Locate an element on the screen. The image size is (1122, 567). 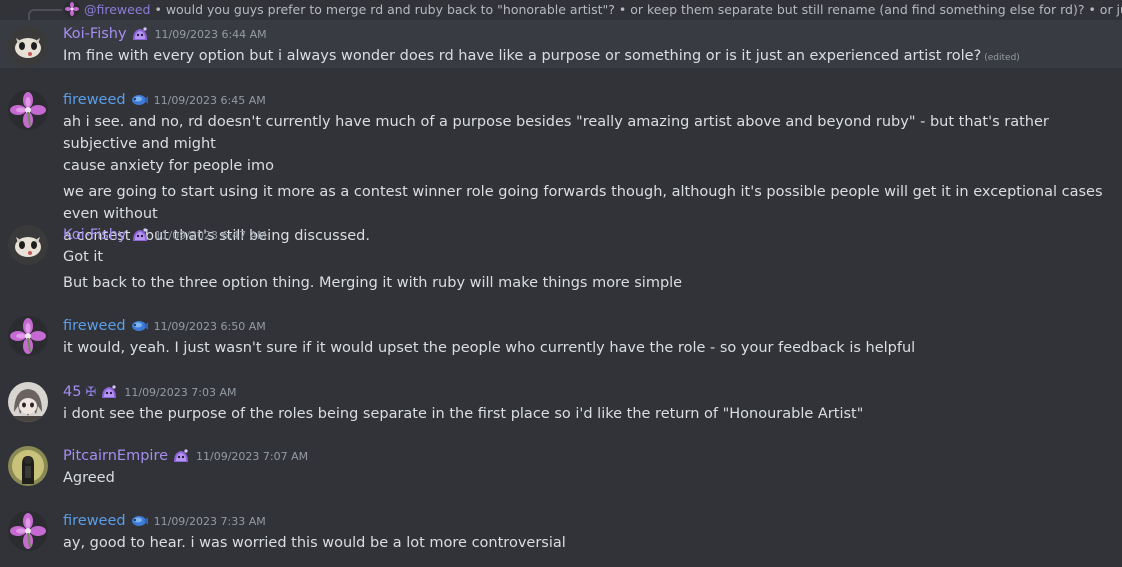
cross-symbol: ✠ is located at coordinates (91, 392).